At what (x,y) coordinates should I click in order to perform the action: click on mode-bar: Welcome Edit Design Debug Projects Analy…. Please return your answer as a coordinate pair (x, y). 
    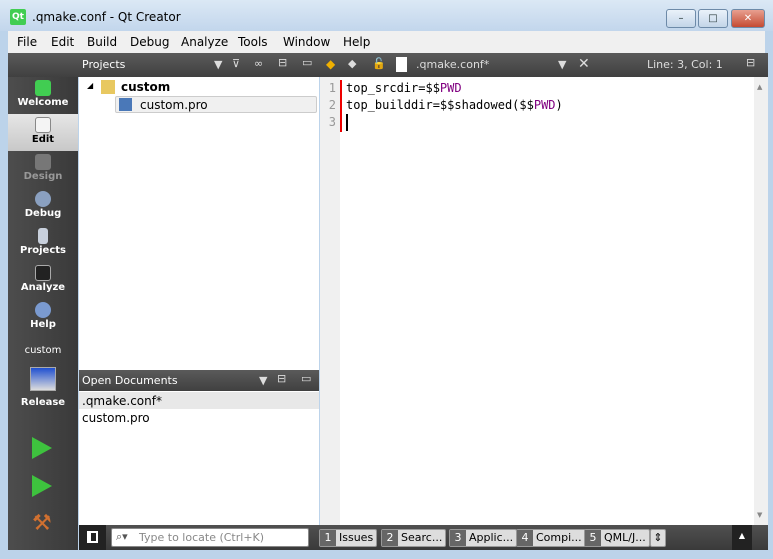
    Looking at the image, I should click on (43, 313).